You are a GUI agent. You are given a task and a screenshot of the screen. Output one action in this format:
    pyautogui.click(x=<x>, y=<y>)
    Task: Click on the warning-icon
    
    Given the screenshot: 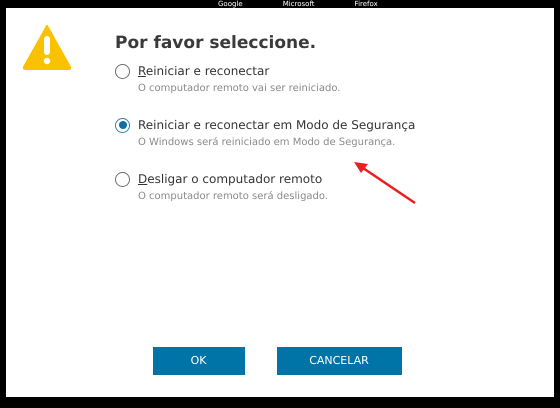 What is the action you would take?
    pyautogui.click(x=47, y=47)
    